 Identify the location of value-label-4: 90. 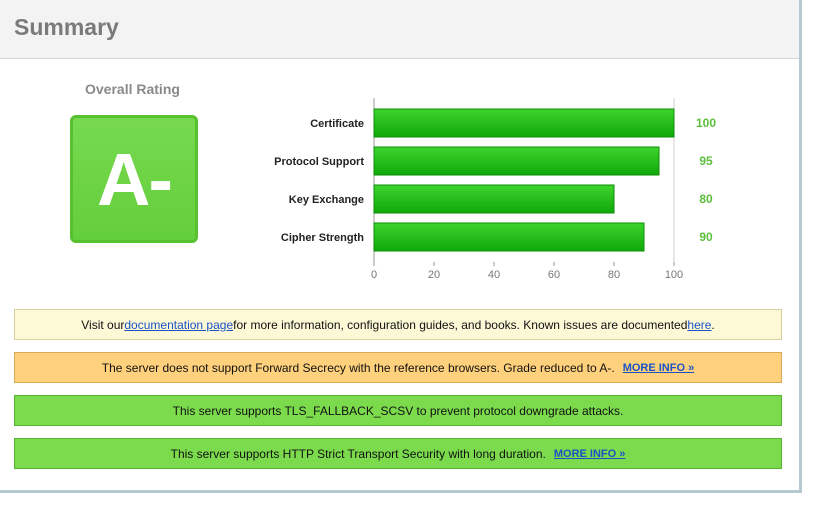
(706, 237).